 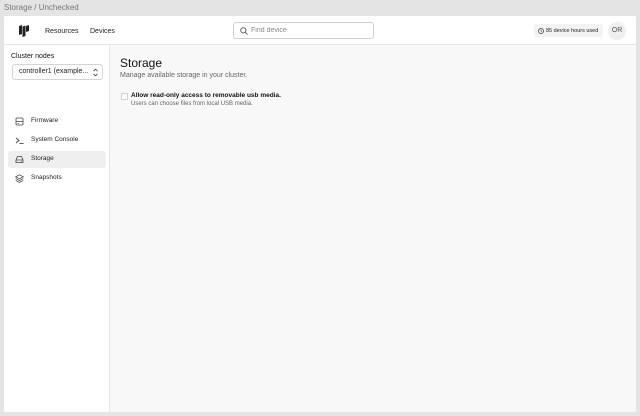 What do you see at coordinates (141, 63) in the screenshot?
I see `page-title: Storage` at bounding box center [141, 63].